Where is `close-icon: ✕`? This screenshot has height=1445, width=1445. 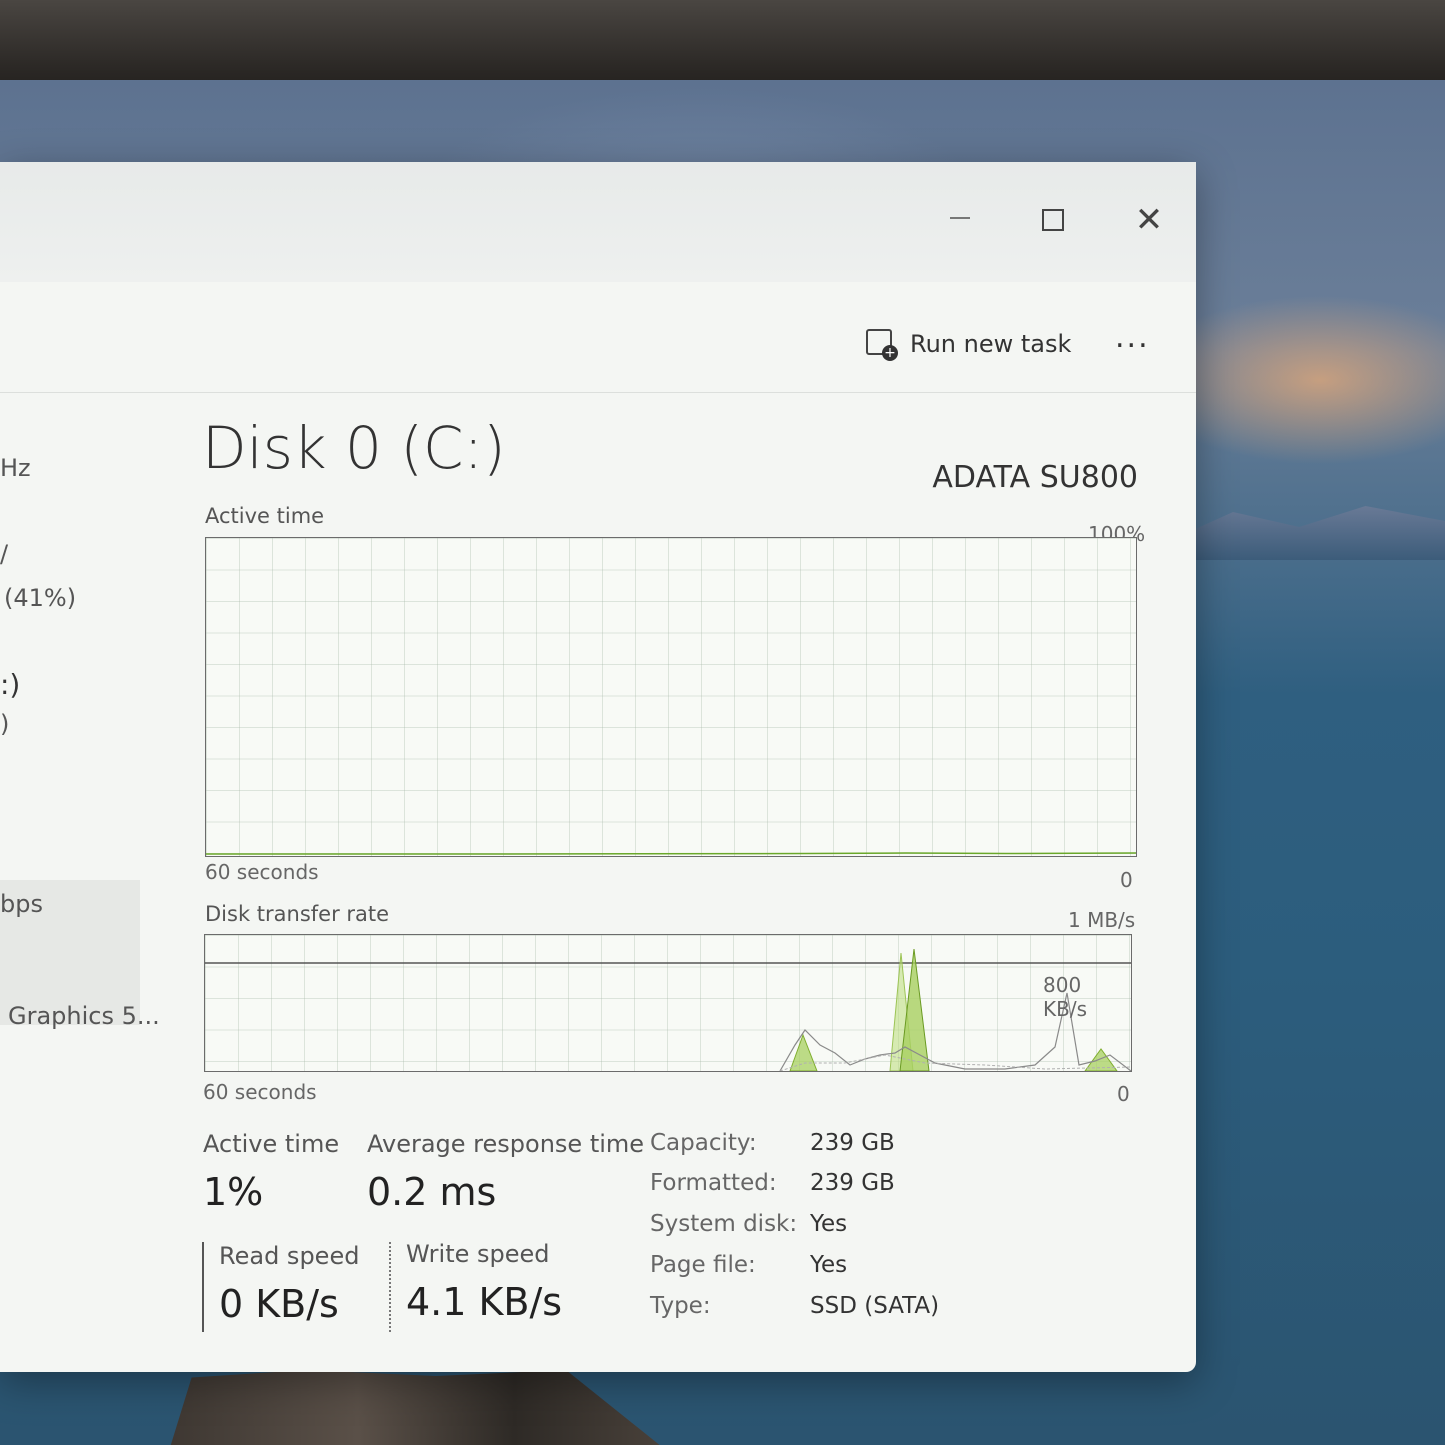
close-icon: ✕ is located at coordinates (1149, 220).